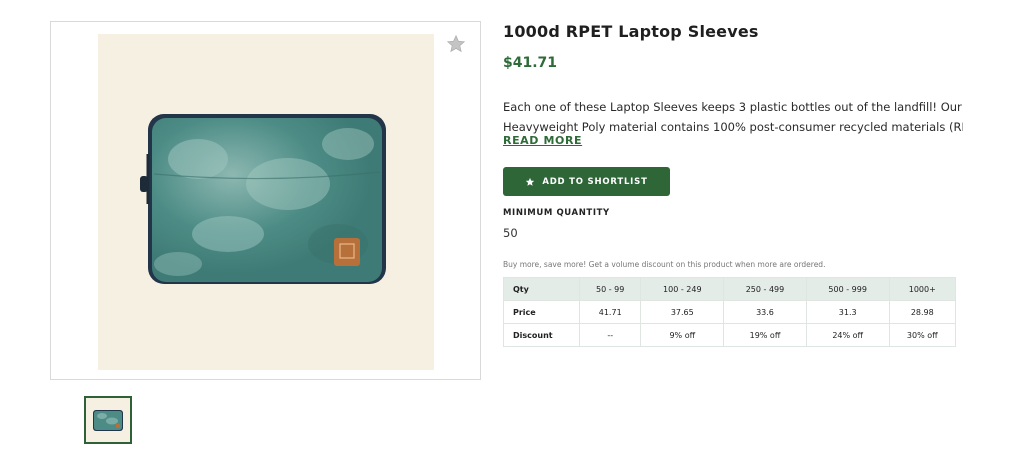  I want to click on add-to-shortlist-button: ADD TO SHORTLIST, so click(586, 181).